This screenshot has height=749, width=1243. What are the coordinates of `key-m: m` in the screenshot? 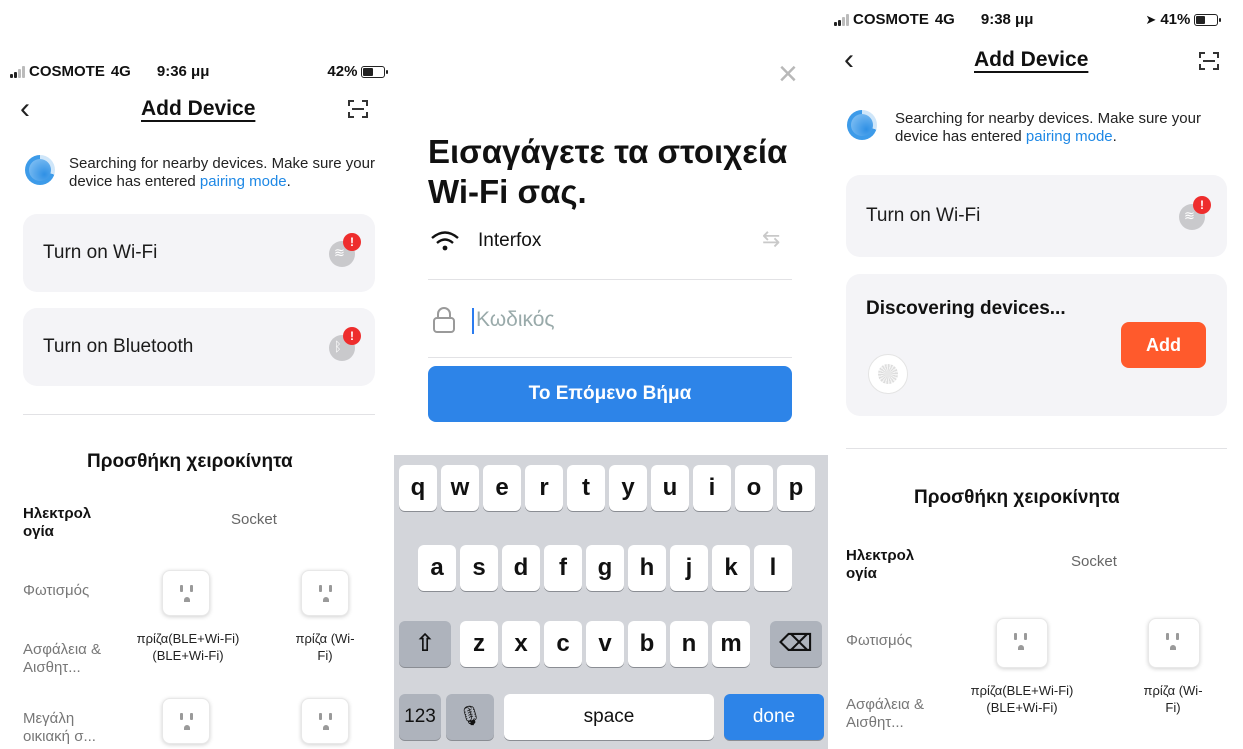 It's located at (731, 644).